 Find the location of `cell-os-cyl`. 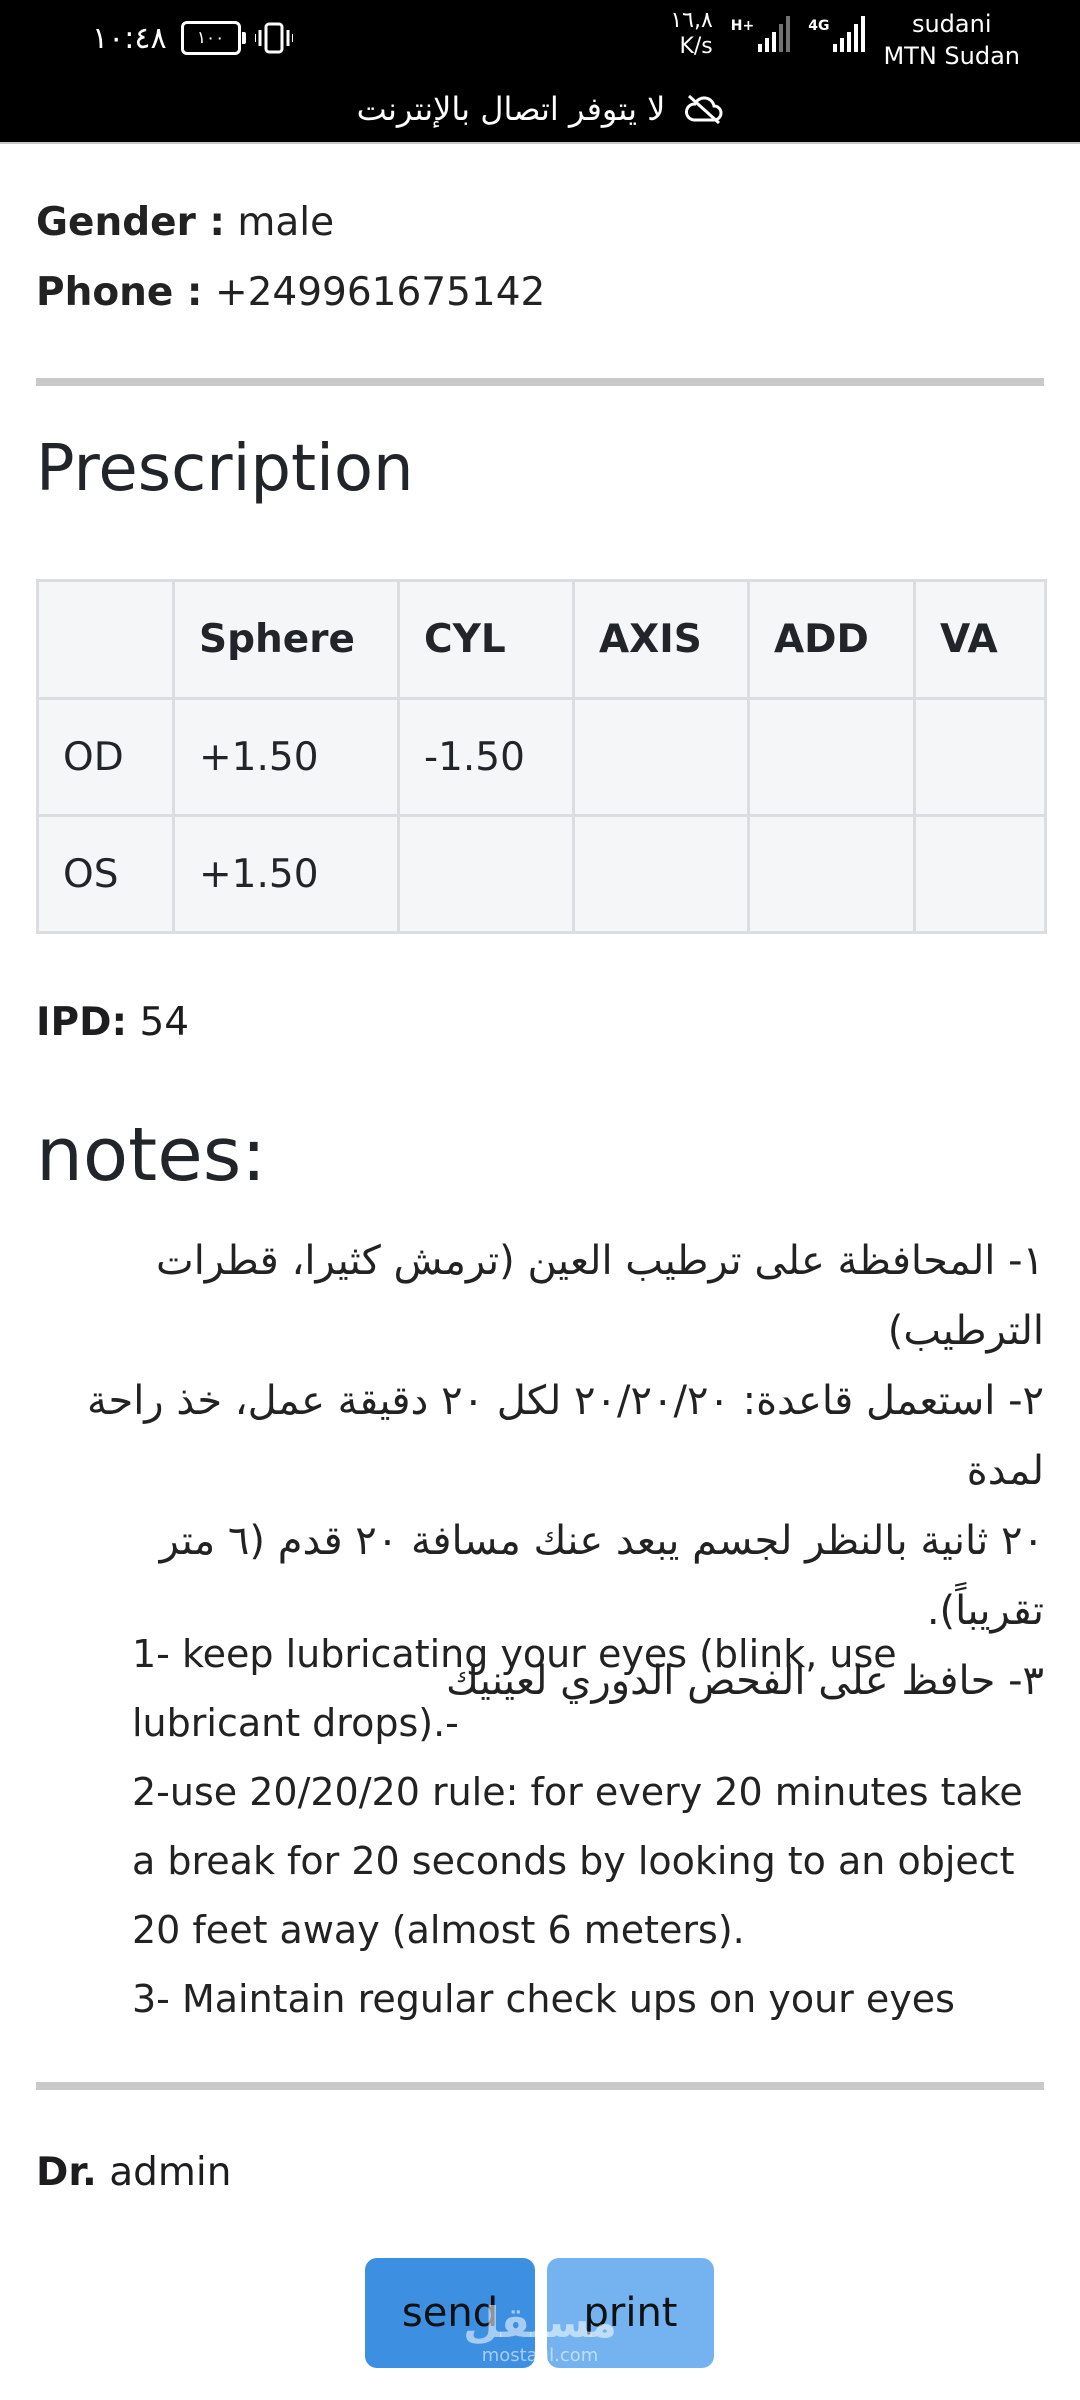

cell-os-cyl is located at coordinates (486, 874).